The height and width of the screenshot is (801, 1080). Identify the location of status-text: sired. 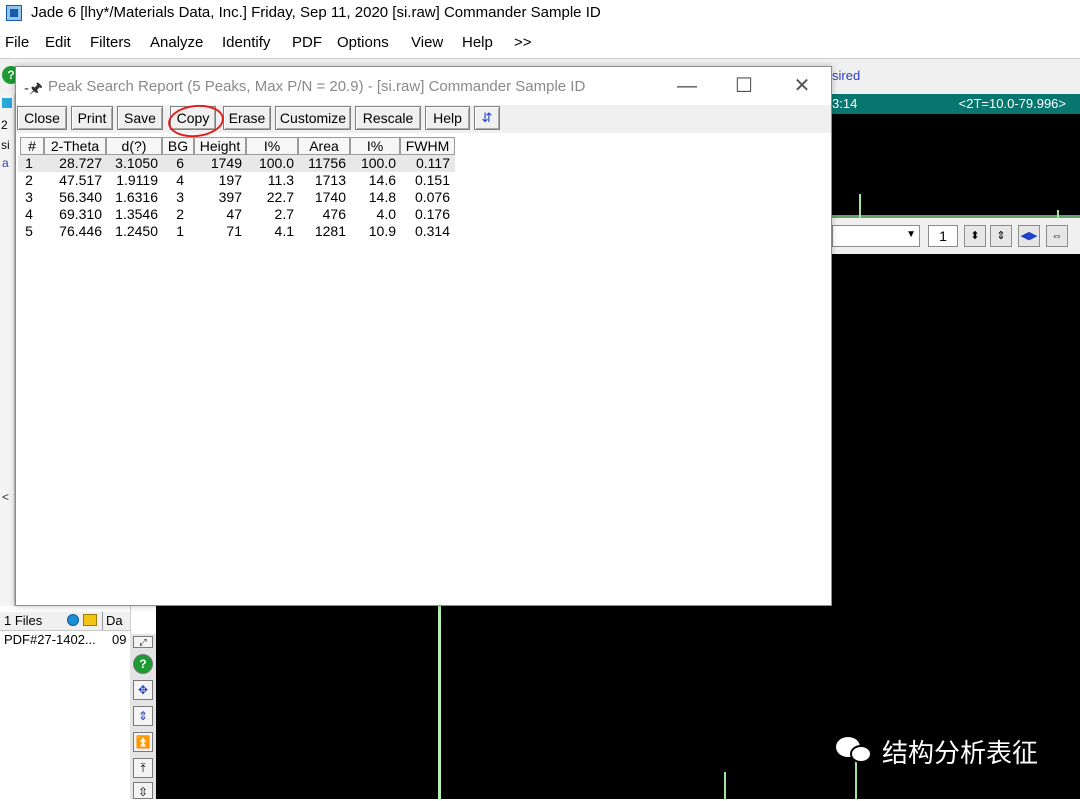
(846, 75).